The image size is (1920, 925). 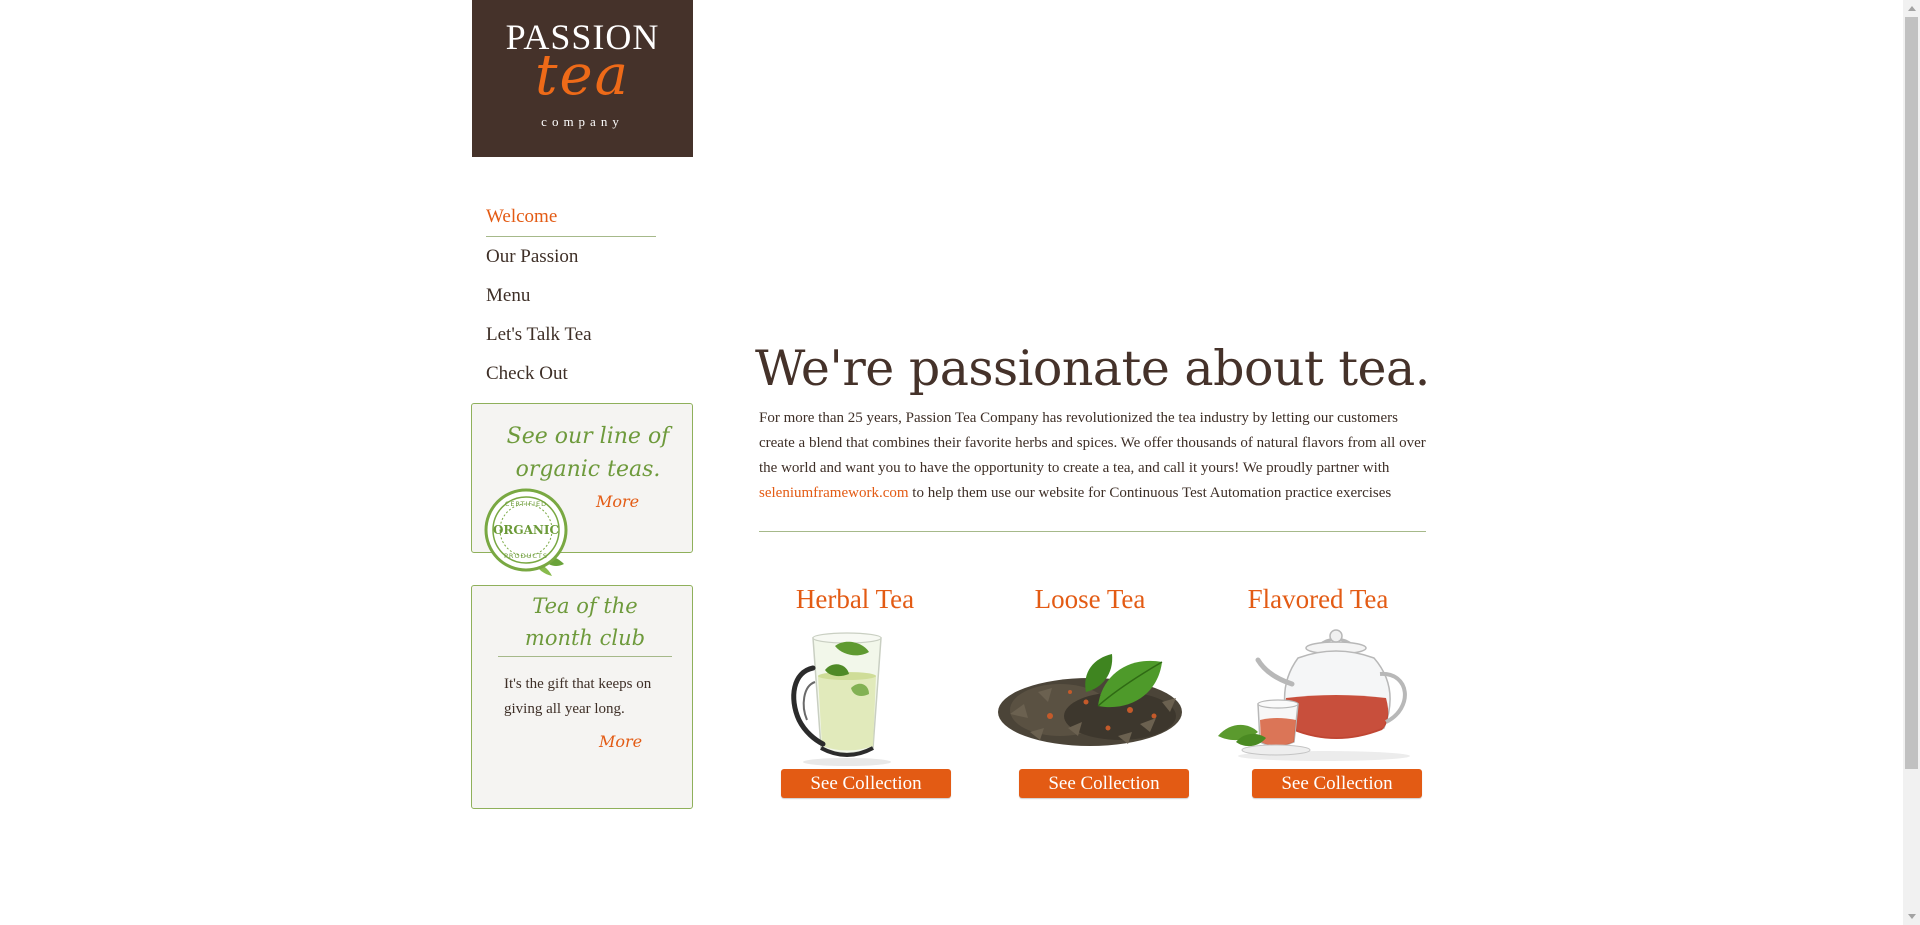 What do you see at coordinates (571, 218) in the screenshot?
I see `nav-item-welcome: Welcome` at bounding box center [571, 218].